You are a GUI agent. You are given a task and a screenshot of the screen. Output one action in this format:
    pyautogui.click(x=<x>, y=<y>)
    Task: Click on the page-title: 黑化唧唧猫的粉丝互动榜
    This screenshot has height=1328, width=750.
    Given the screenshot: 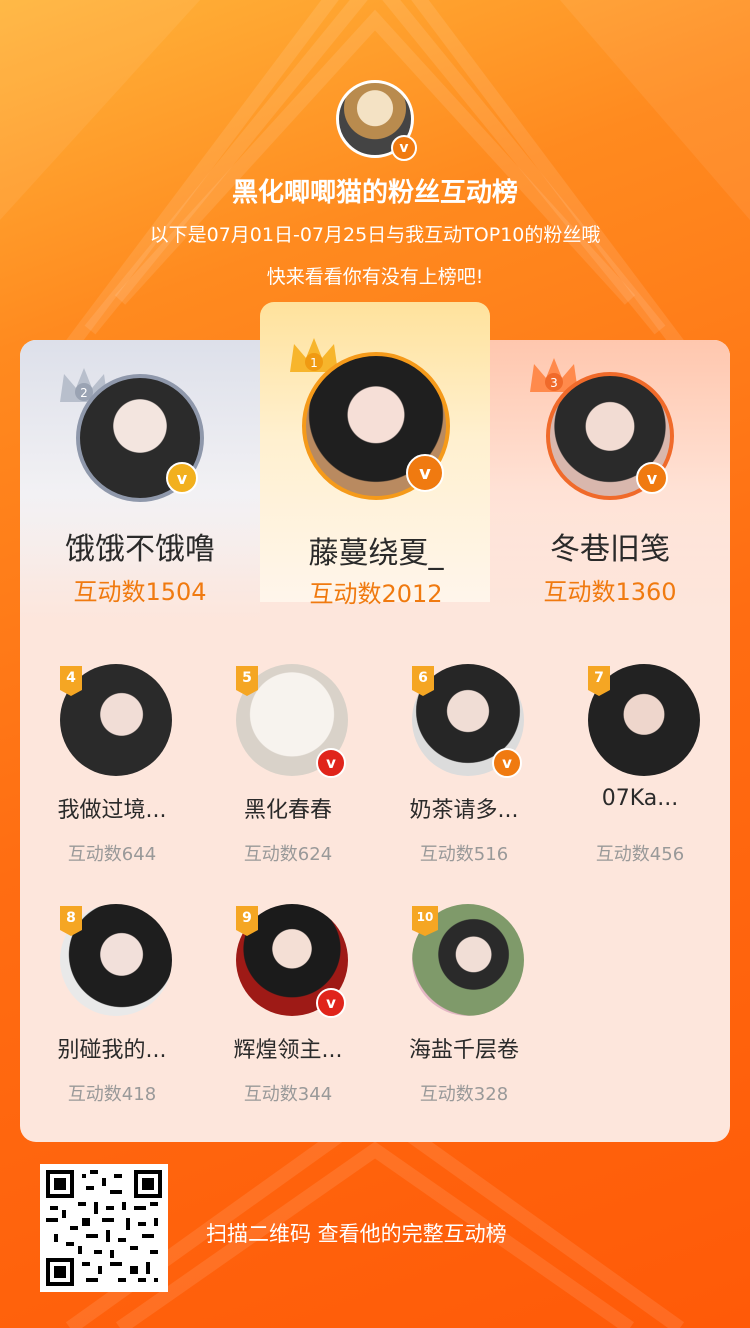 What is the action you would take?
    pyautogui.click(x=374, y=193)
    